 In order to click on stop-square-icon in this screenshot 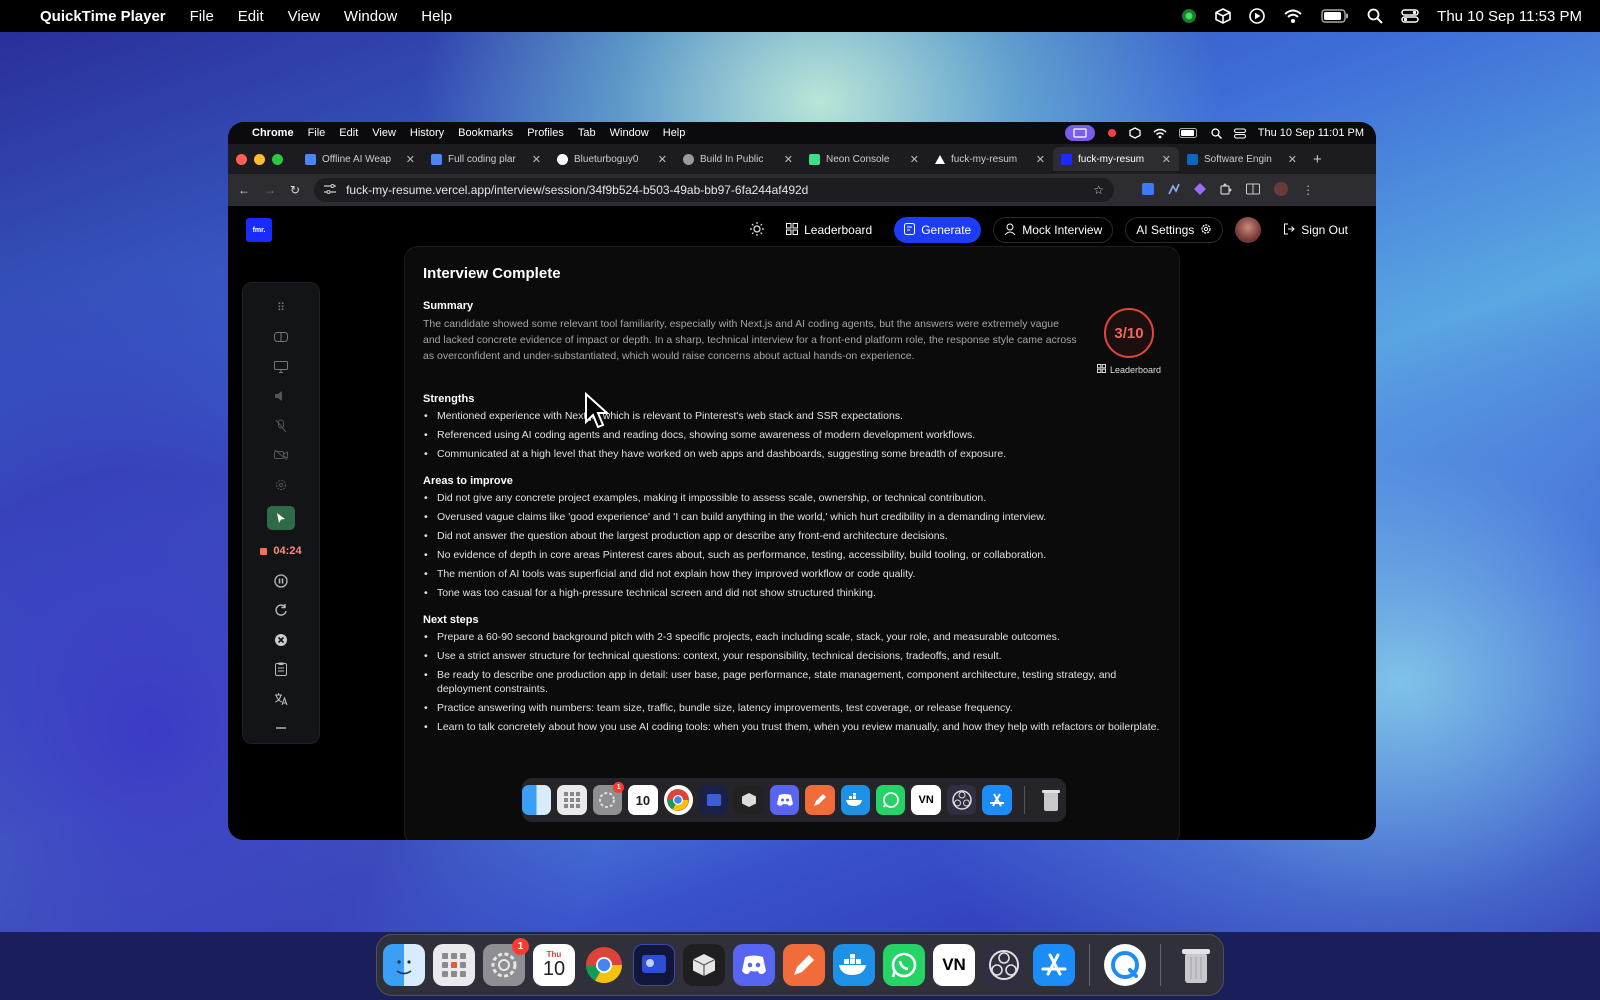, I will do `click(264, 551)`.